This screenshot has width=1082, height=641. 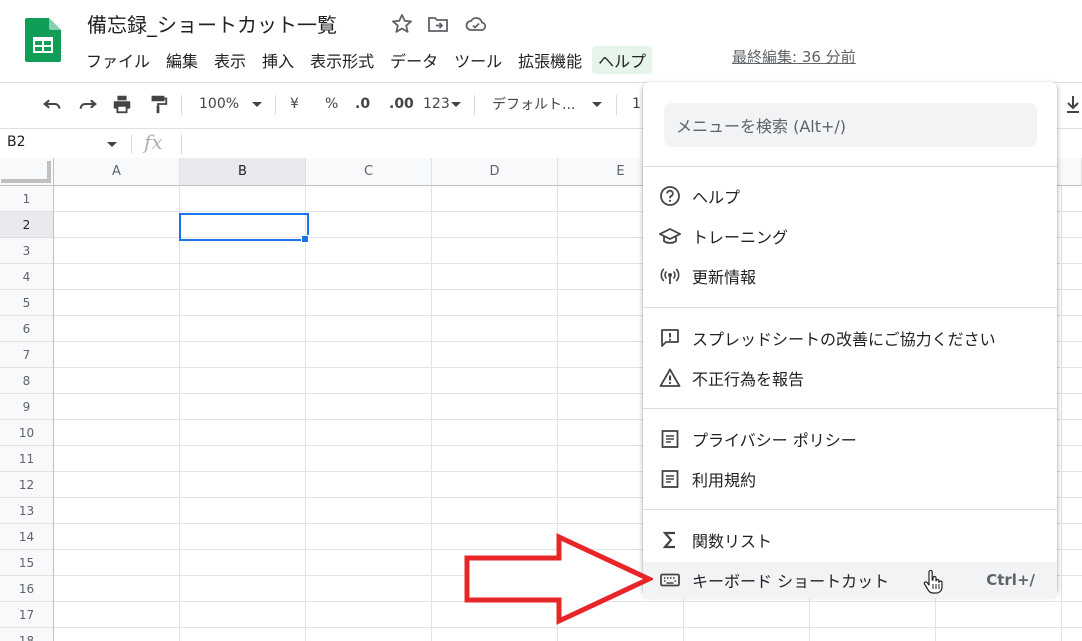 What do you see at coordinates (27, 511) in the screenshot?
I see `row-header: 13` at bounding box center [27, 511].